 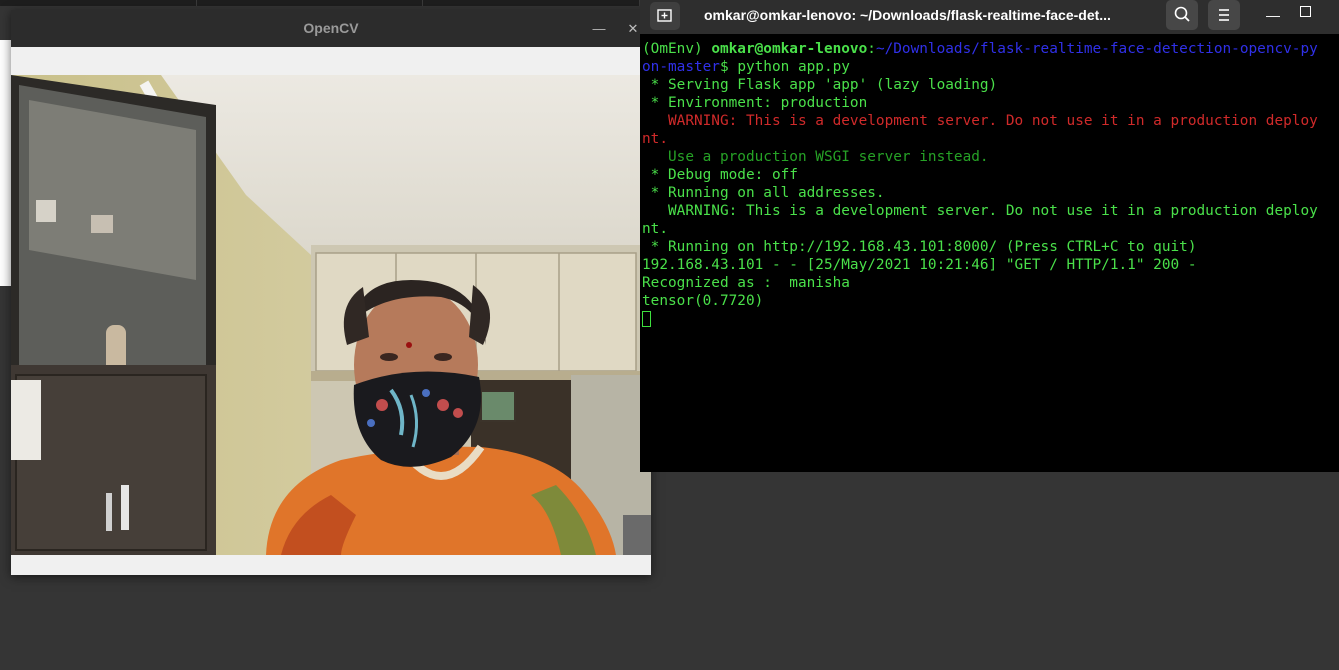 I want to click on prompt-path-continued: on-master, so click(x=681, y=67).